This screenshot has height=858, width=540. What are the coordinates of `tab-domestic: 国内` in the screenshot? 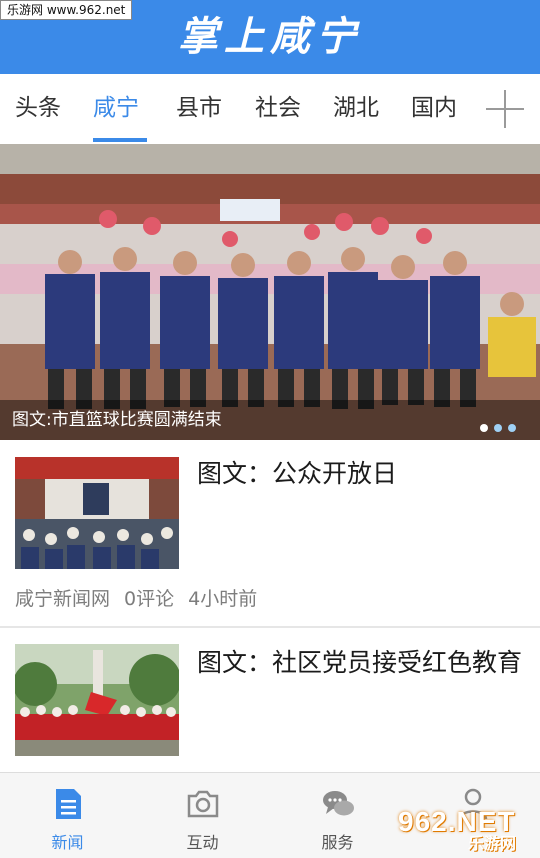 It's located at (434, 108).